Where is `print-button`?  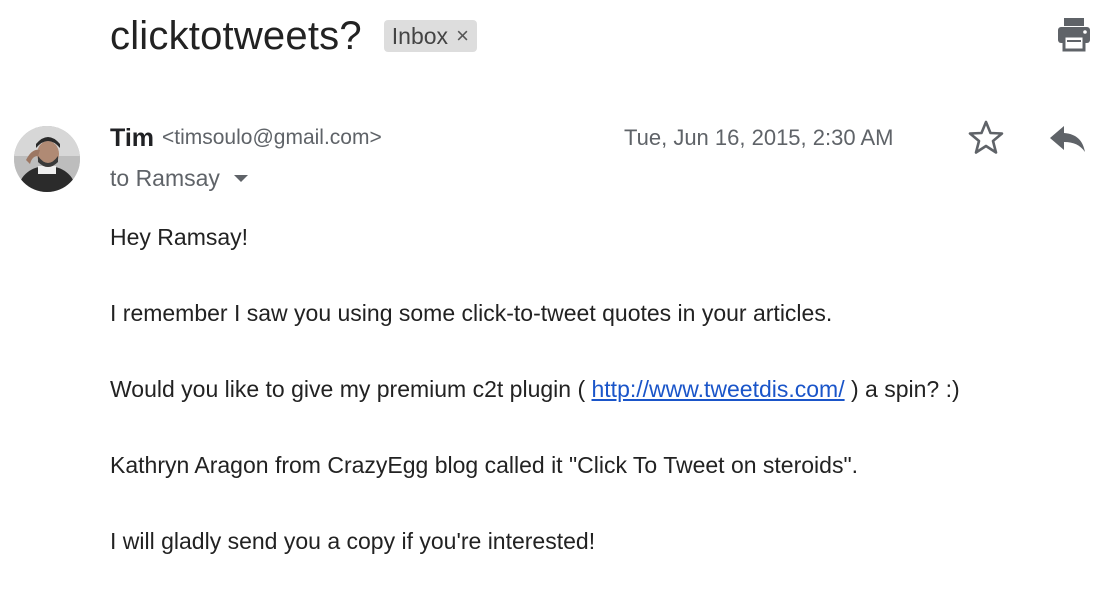 print-button is located at coordinates (1074, 34).